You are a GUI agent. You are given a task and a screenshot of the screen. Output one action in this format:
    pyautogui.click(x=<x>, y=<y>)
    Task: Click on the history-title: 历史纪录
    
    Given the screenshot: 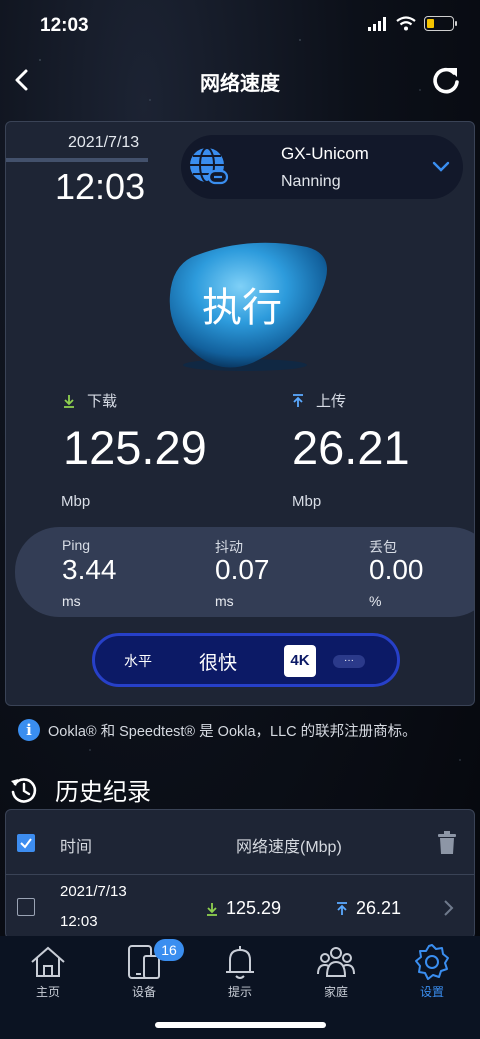 What is the action you would take?
    pyautogui.click(x=103, y=792)
    